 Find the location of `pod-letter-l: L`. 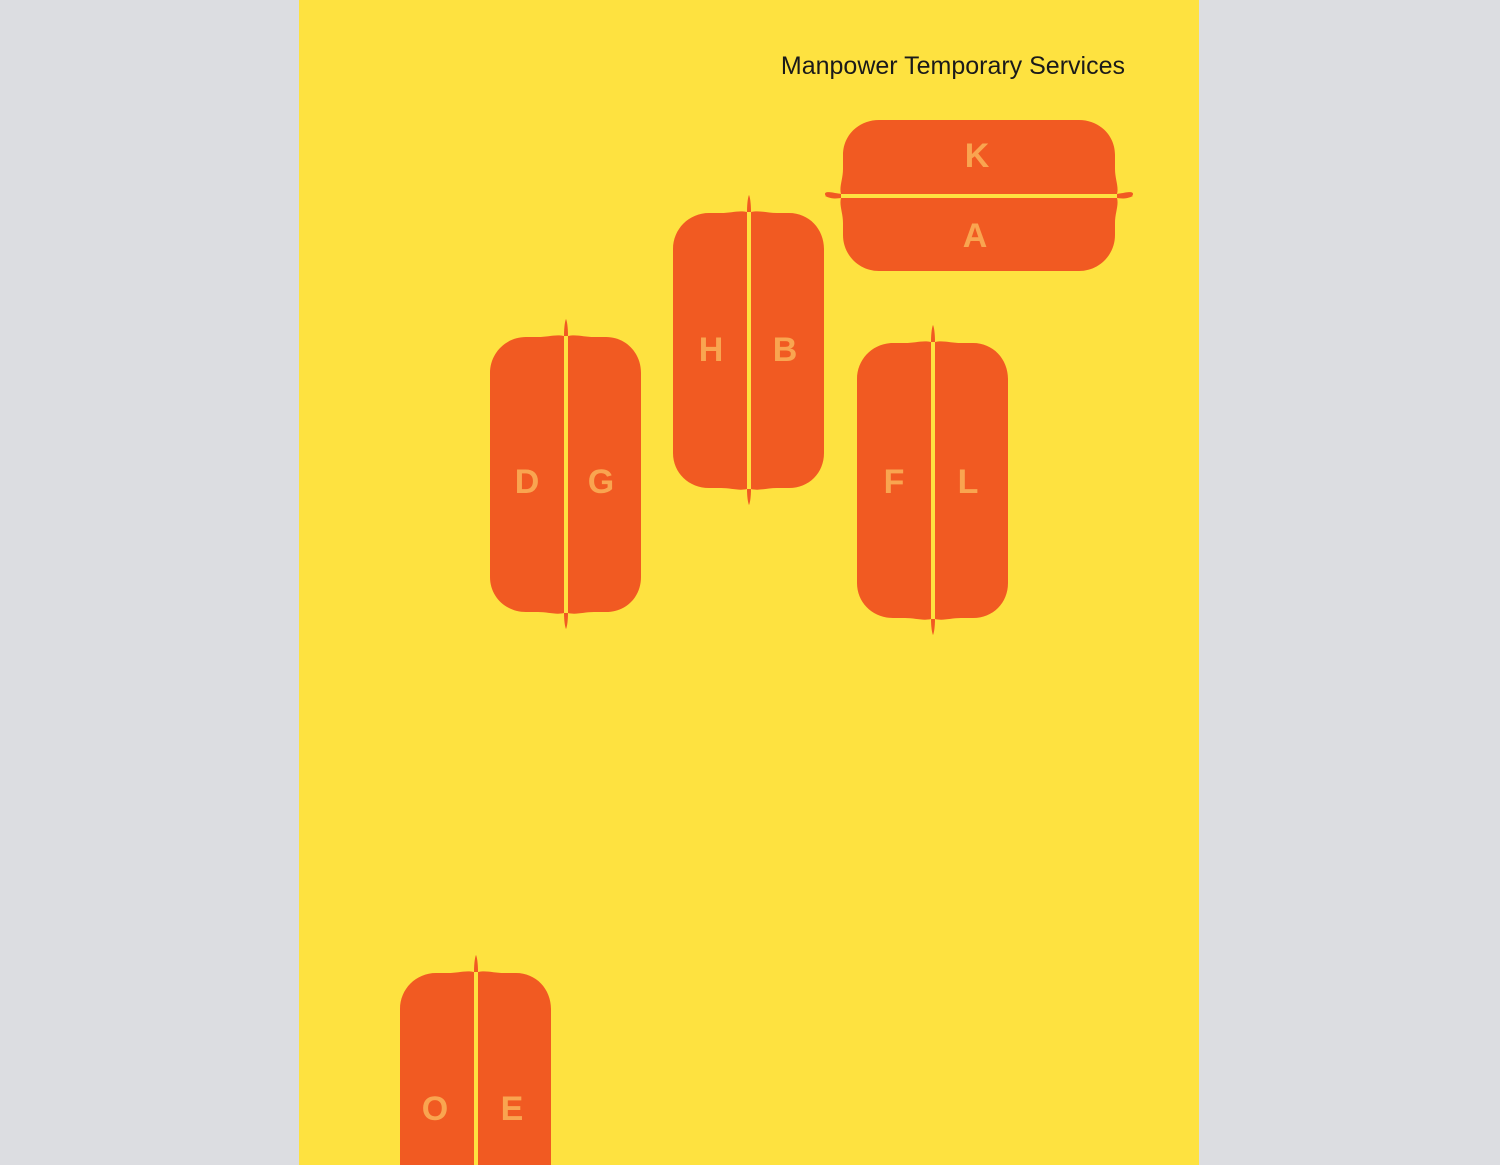

pod-letter-l: L is located at coordinates (968, 482).